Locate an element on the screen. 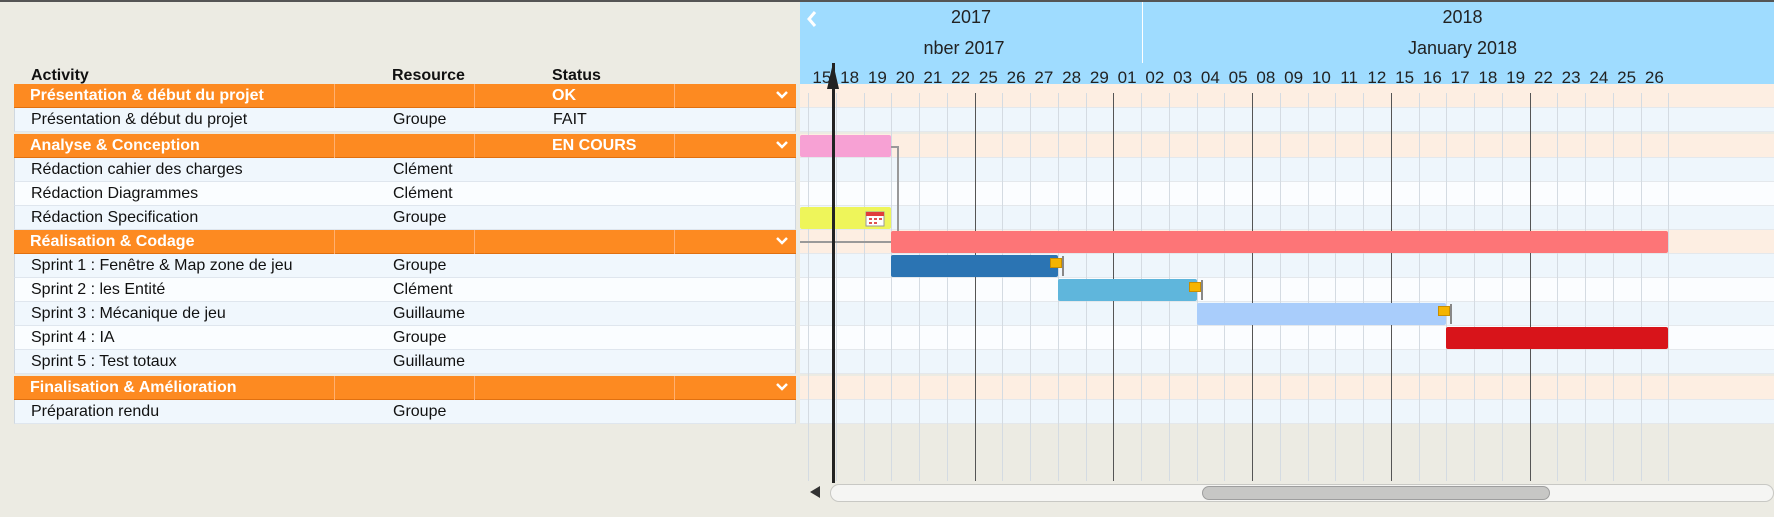  task-row: Présentation & début du projet Groupe FAIT is located at coordinates (405, 120).